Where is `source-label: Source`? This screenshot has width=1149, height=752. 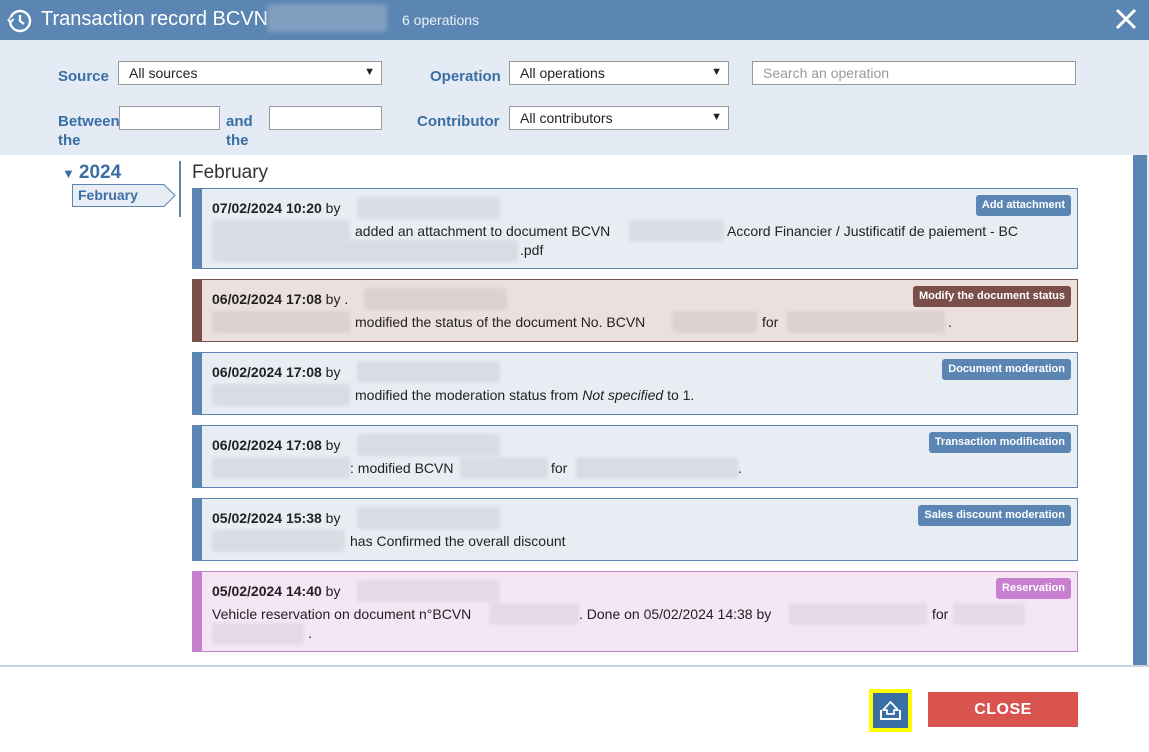
source-label: Source is located at coordinates (83, 76).